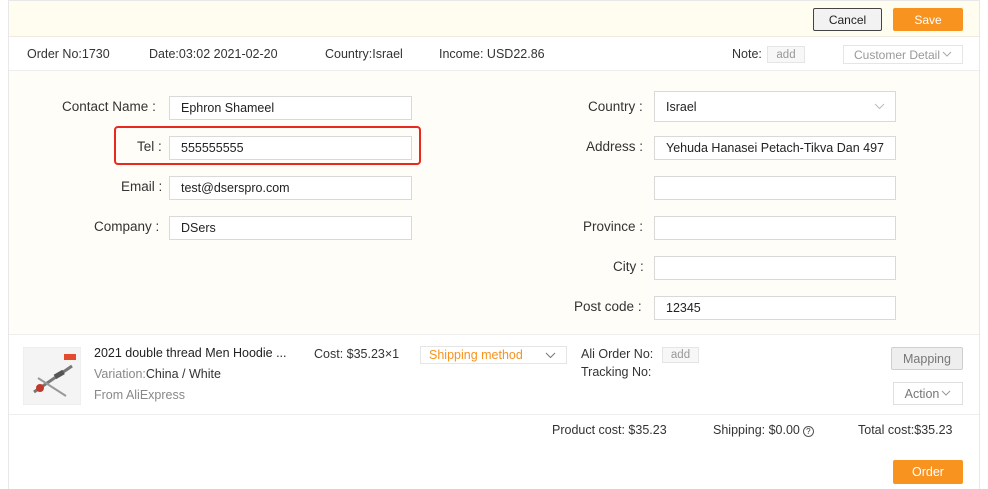 Image resolution: width=988 pixels, height=489 pixels. I want to click on cancel-button: Cancel, so click(847, 19).